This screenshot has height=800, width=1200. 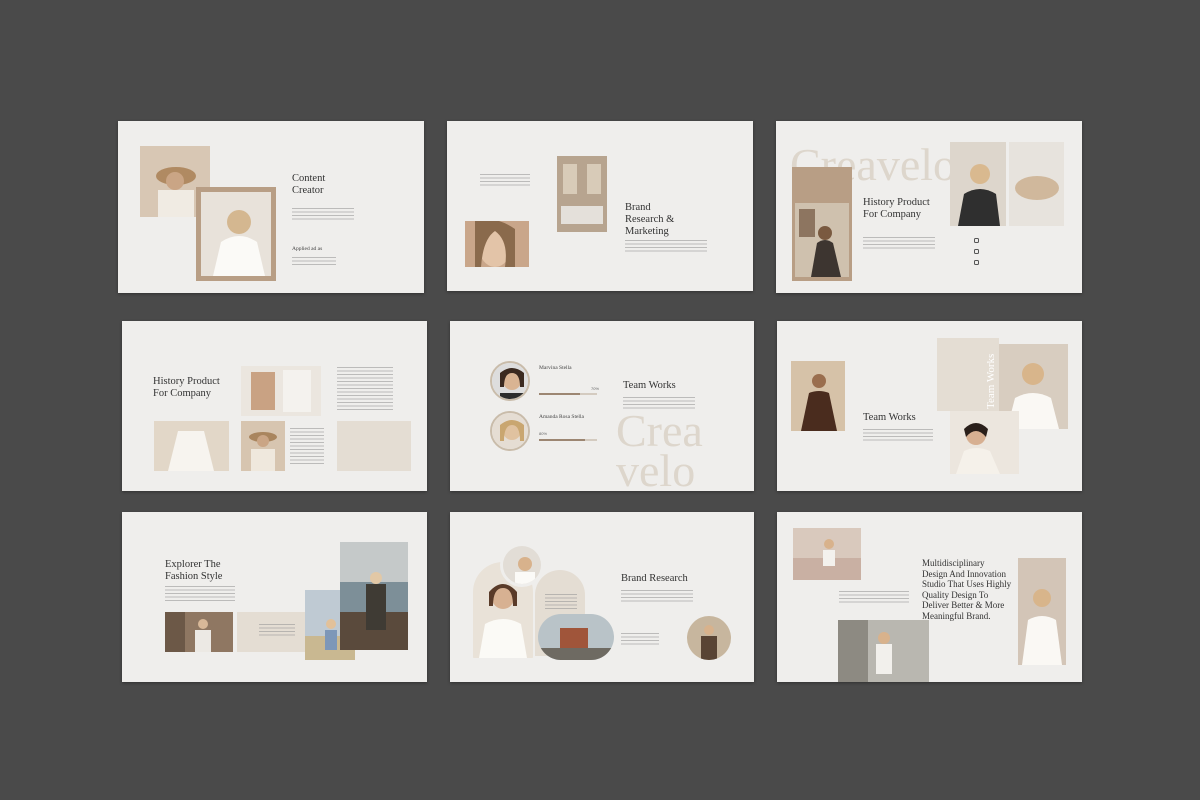 What do you see at coordinates (602, 597) in the screenshot?
I see `slide-8-brand-research: Brand Research` at bounding box center [602, 597].